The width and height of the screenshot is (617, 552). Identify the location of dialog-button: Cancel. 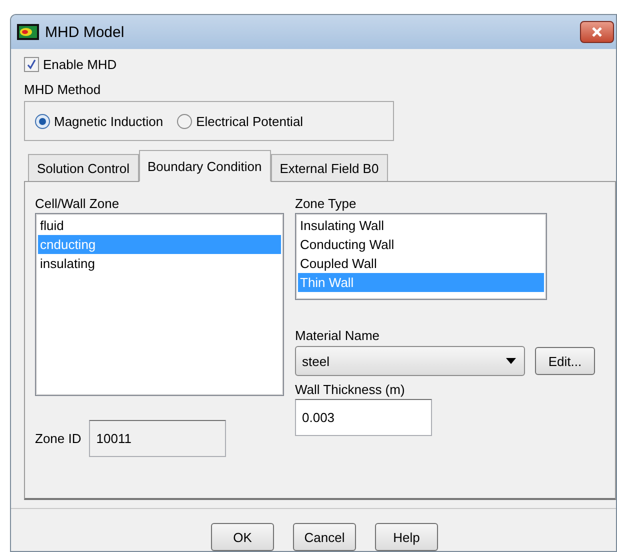
(324, 537).